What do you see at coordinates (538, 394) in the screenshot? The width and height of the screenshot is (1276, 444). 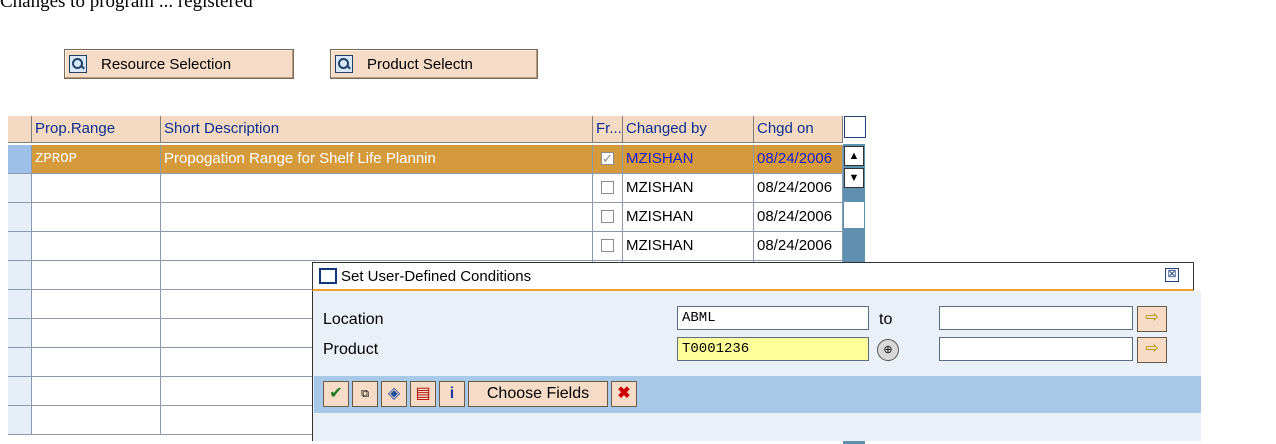 I see `choose-fields-button: Choose Fields` at bounding box center [538, 394].